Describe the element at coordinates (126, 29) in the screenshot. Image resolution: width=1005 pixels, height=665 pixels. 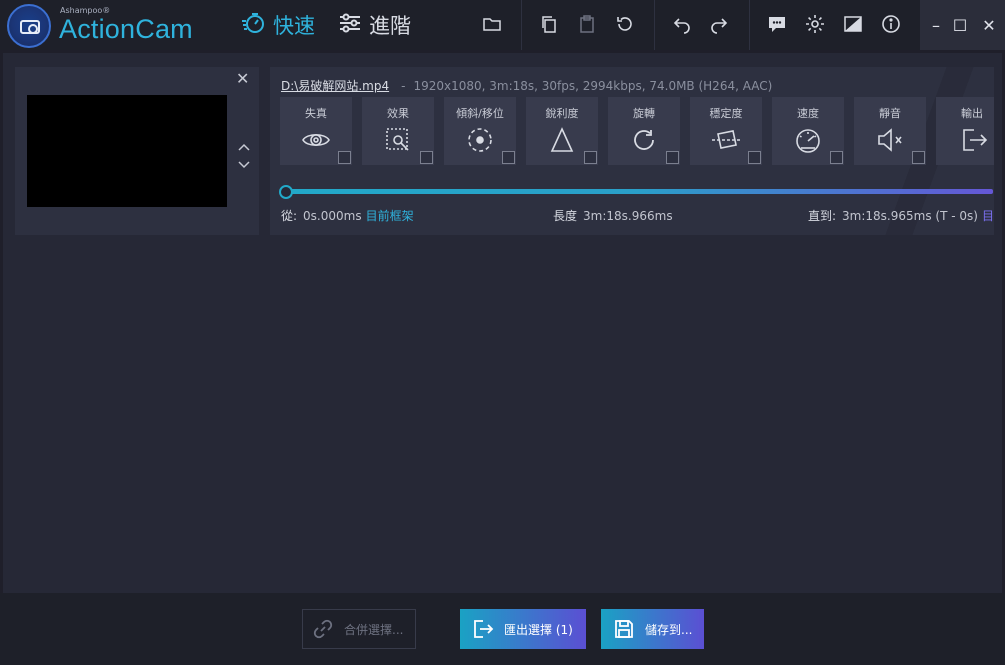
I see `app-name: ActionCam` at that location.